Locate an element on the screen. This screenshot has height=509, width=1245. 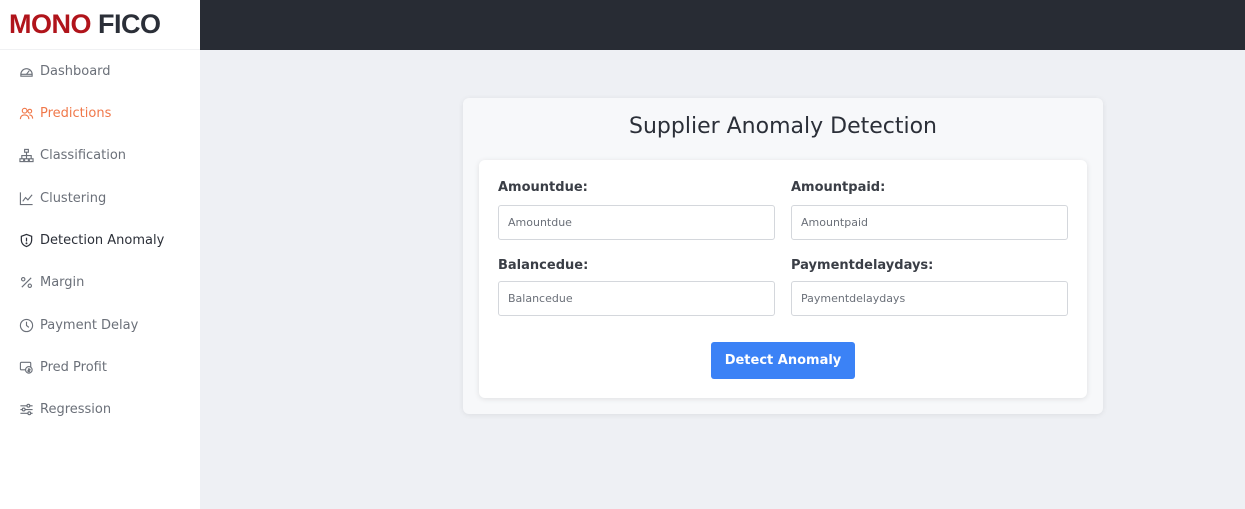
amountpaid-label: Amountpaid: is located at coordinates (838, 187).